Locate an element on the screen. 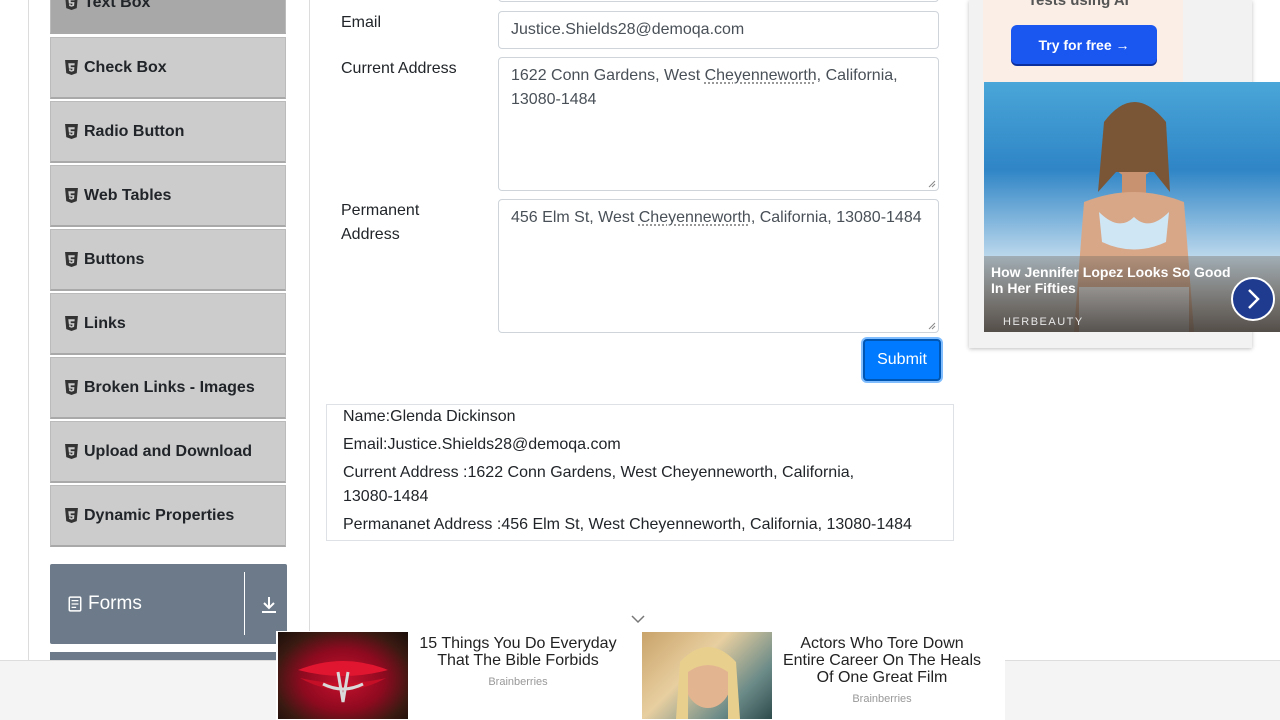  sidebar-item-radio-button: Radio Button is located at coordinates (168, 132).